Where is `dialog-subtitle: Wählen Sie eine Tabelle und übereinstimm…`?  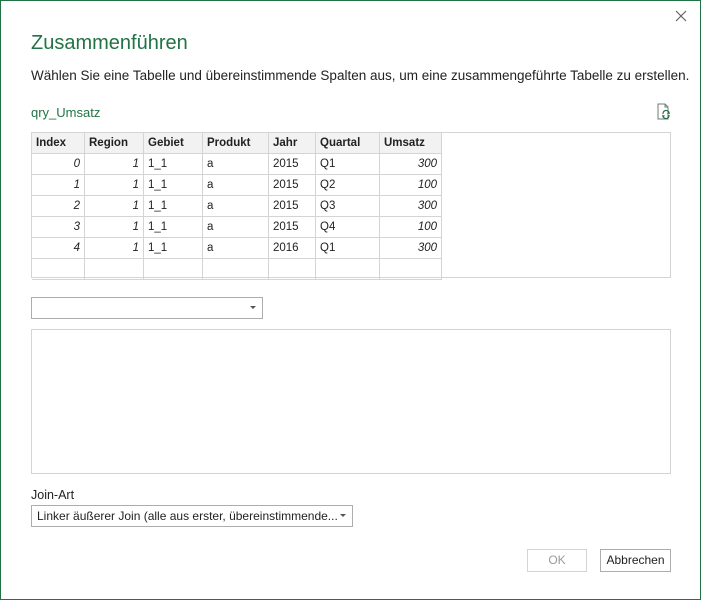
dialog-subtitle: Wählen Sie eine Tabelle und übereinstimm… is located at coordinates (360, 75).